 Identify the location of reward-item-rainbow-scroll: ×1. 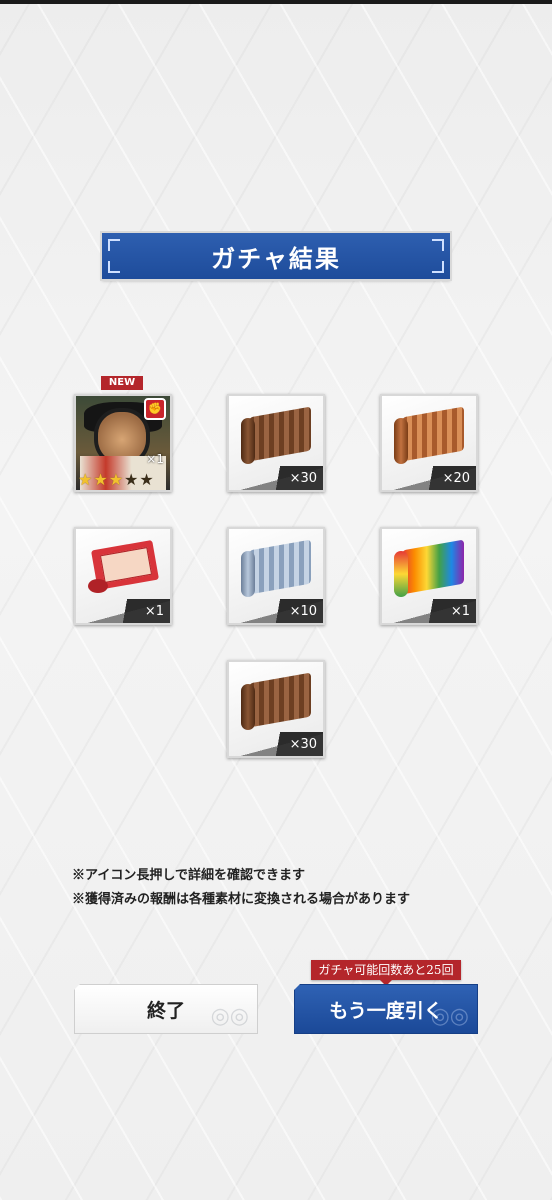
(429, 576).